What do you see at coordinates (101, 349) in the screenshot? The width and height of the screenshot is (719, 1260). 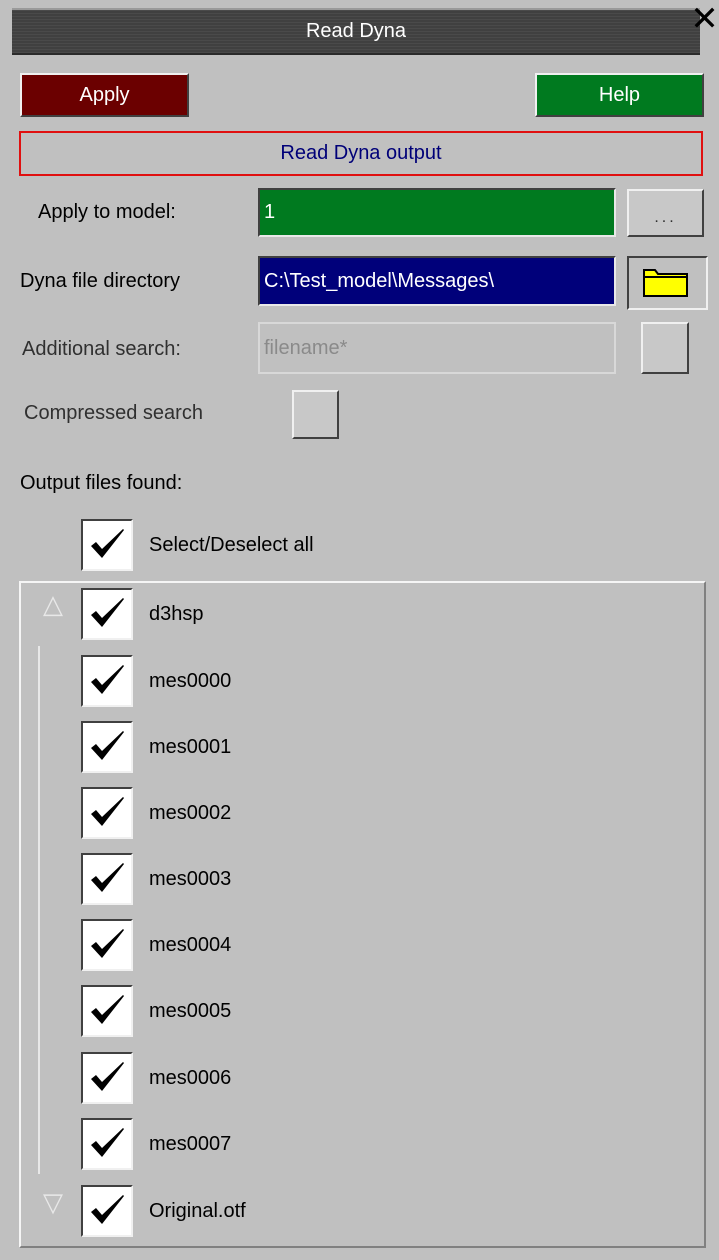 I see `additional-search-label: Additional search:` at bounding box center [101, 349].